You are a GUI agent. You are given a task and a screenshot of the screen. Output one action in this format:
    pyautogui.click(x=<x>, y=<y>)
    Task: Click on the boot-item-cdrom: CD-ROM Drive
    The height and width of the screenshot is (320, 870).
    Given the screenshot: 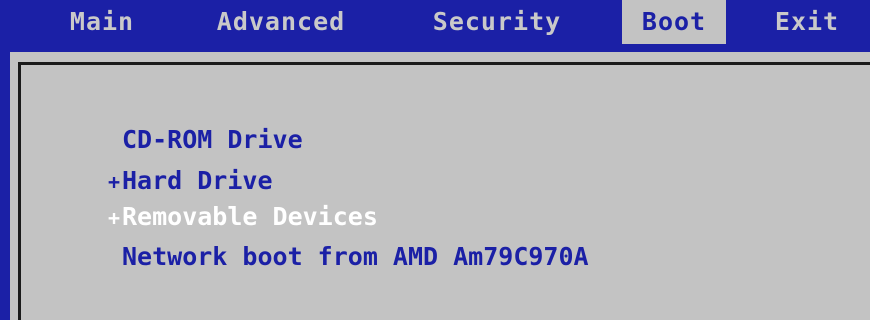 What is the action you would take?
    pyautogui.click(x=205, y=140)
    